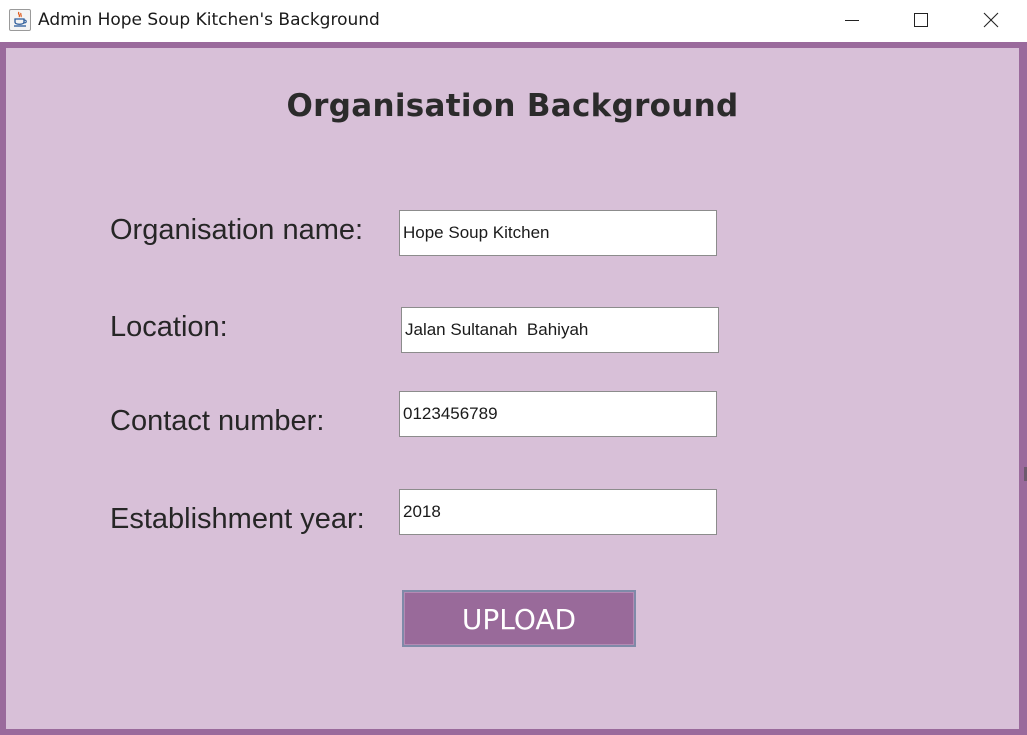 This screenshot has width=1027, height=735. Describe the element at coordinates (558, 414) in the screenshot. I see `contact-number-field` at that location.